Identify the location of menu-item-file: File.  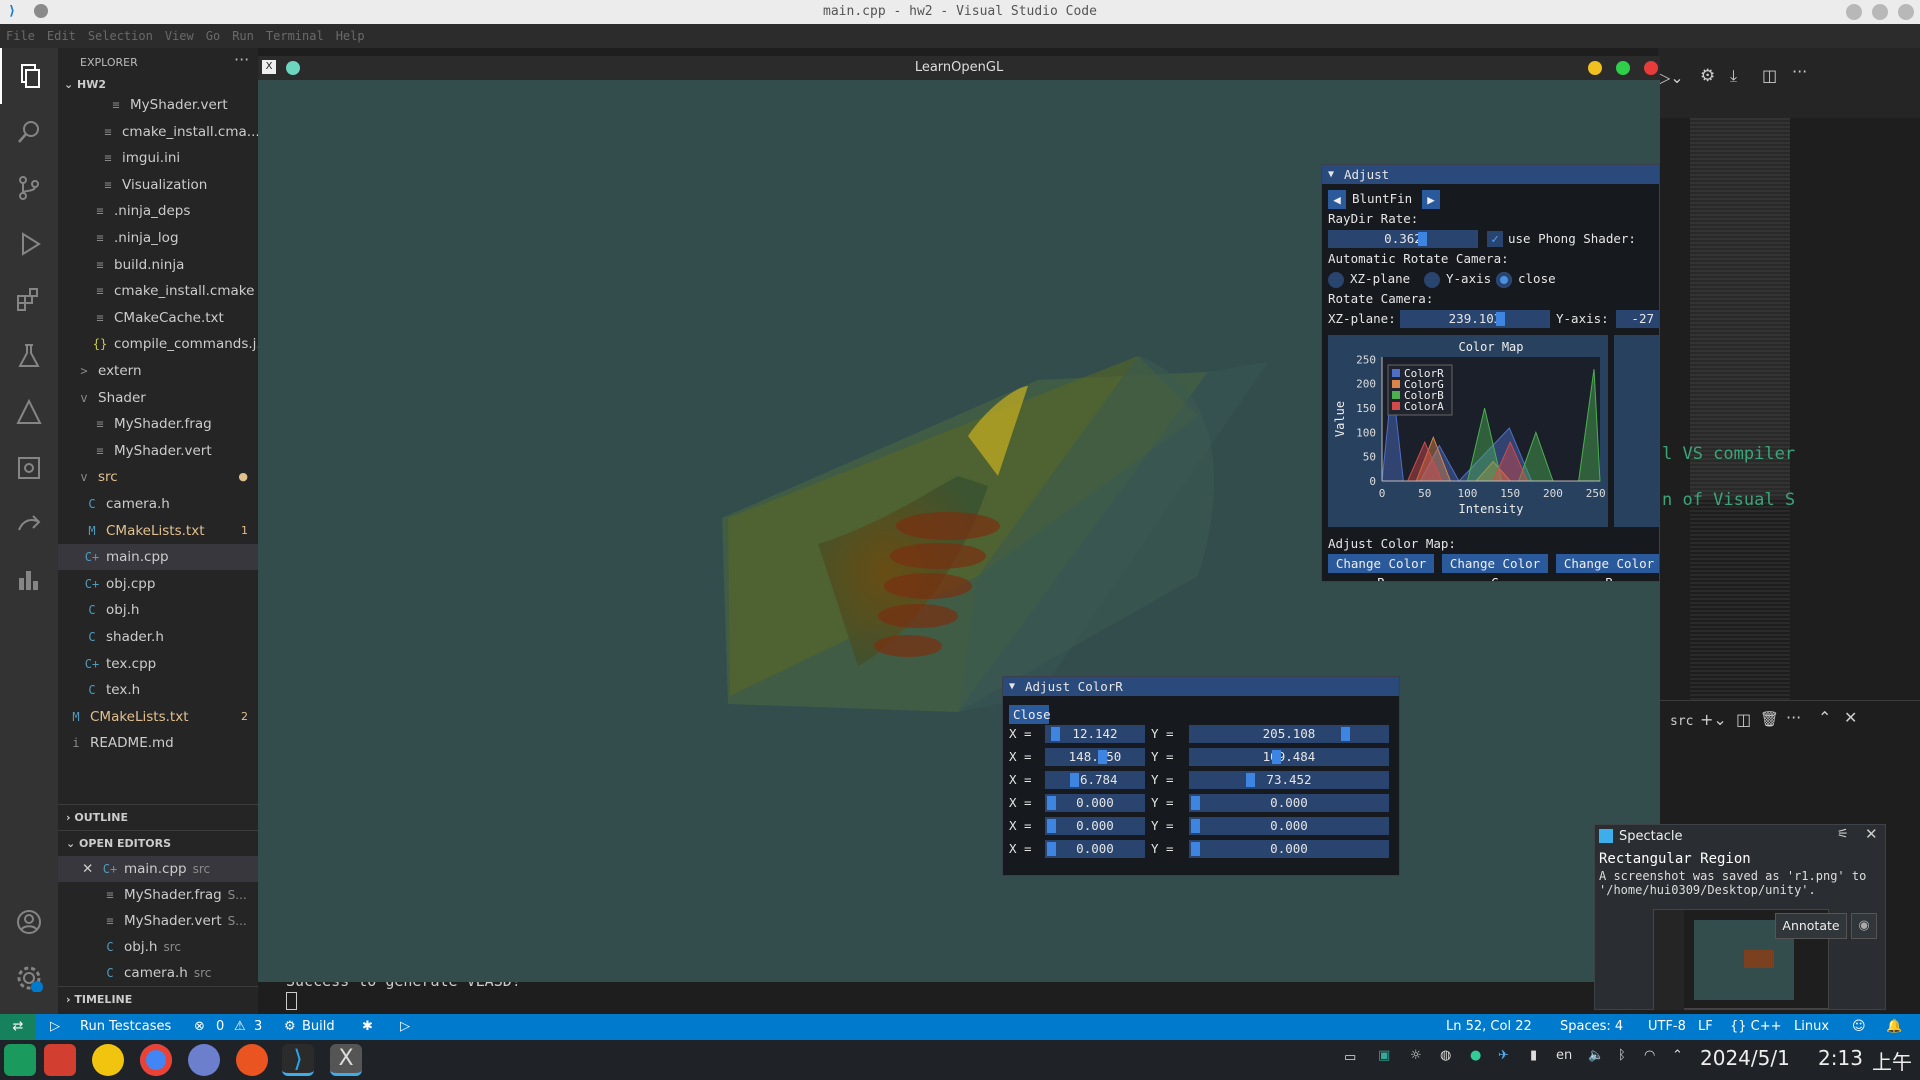
(20, 36).